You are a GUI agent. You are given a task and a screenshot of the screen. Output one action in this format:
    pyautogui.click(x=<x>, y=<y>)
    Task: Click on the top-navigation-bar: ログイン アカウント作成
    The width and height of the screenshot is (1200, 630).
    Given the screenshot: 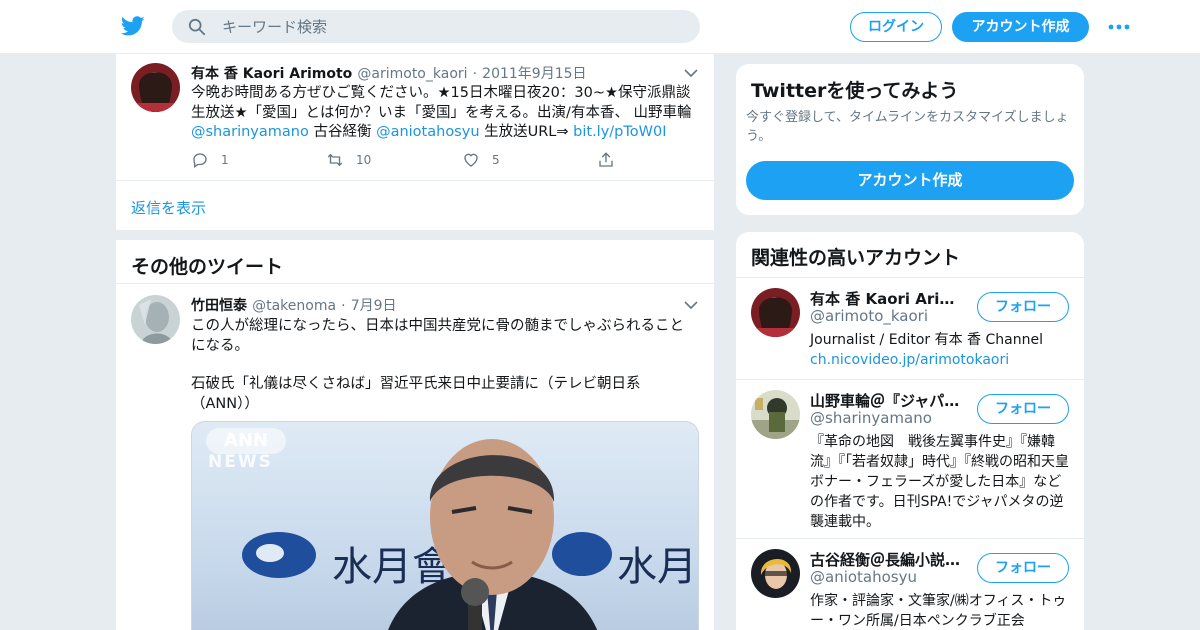 What is the action you would take?
    pyautogui.click(x=600, y=27)
    